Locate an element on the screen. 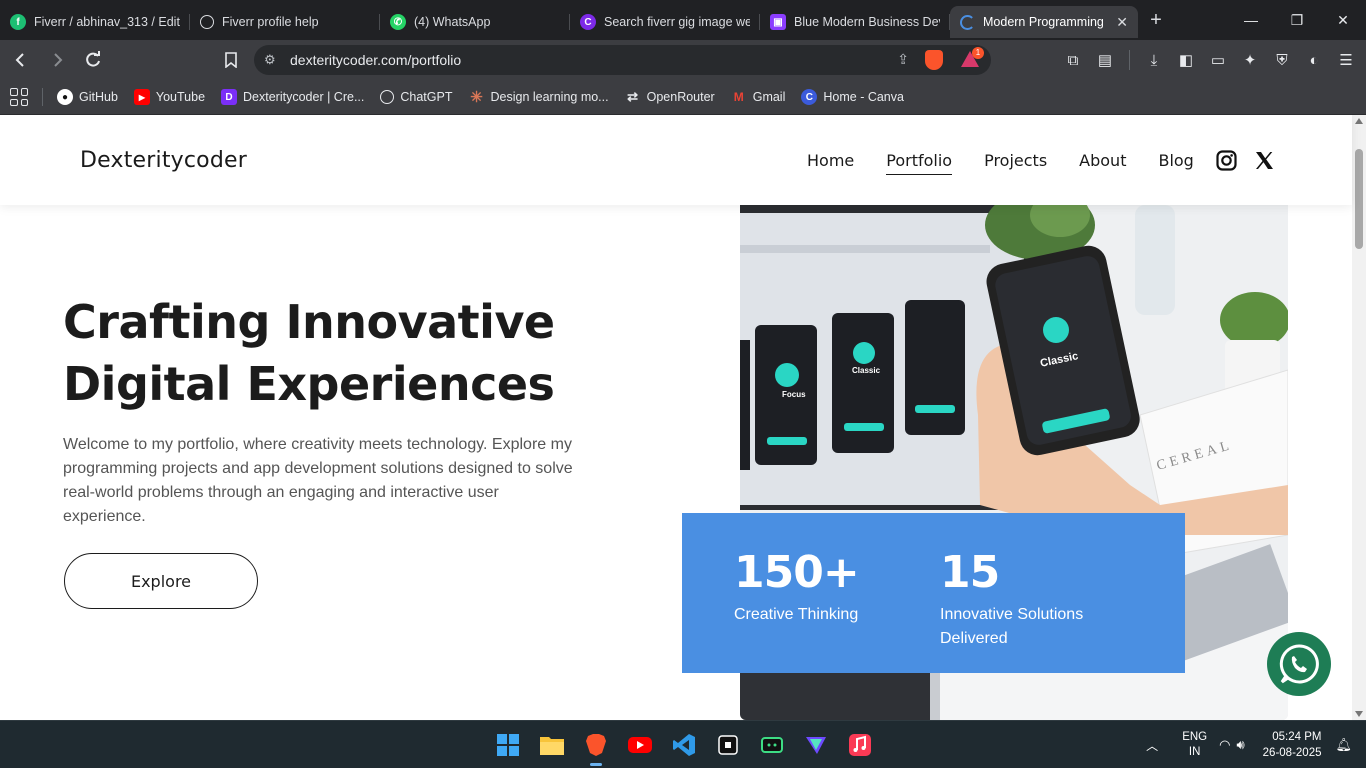  site-logo: Dexteritycoder is located at coordinates (163, 160).